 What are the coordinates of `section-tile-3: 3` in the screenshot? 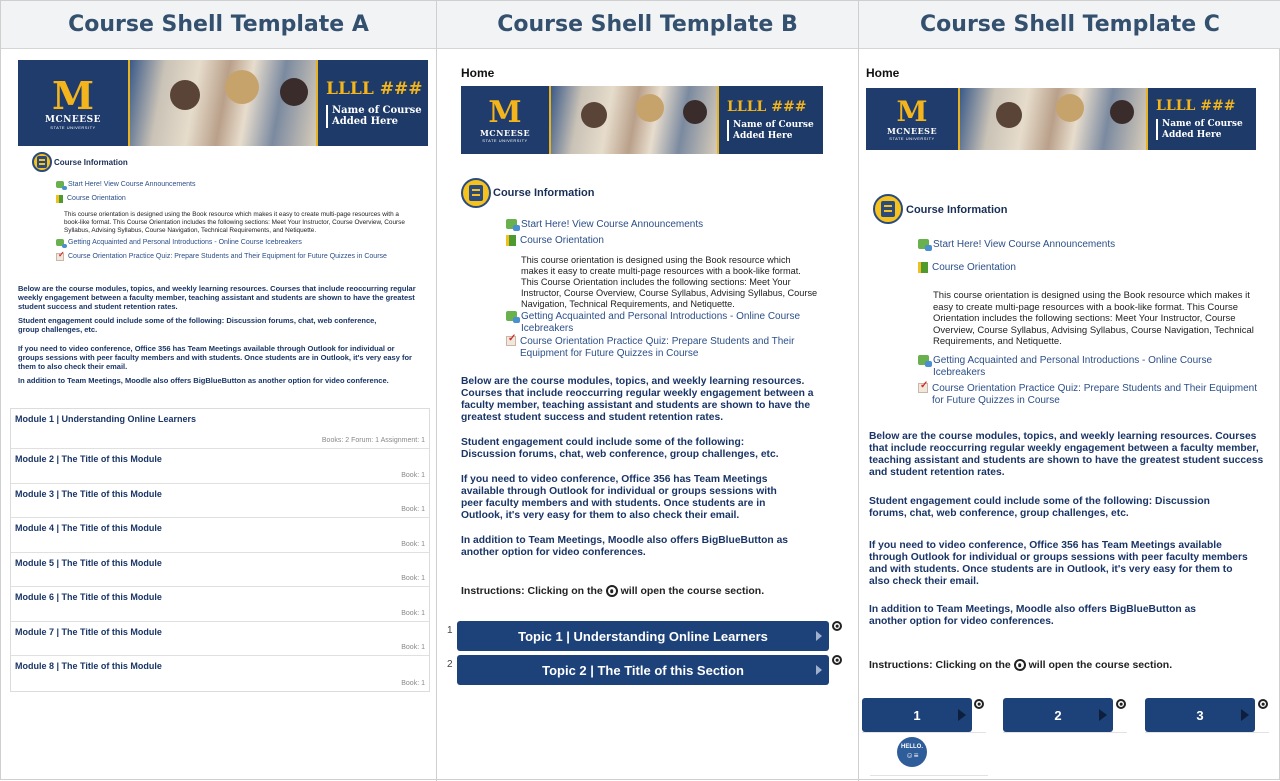 It's located at (1200, 715).